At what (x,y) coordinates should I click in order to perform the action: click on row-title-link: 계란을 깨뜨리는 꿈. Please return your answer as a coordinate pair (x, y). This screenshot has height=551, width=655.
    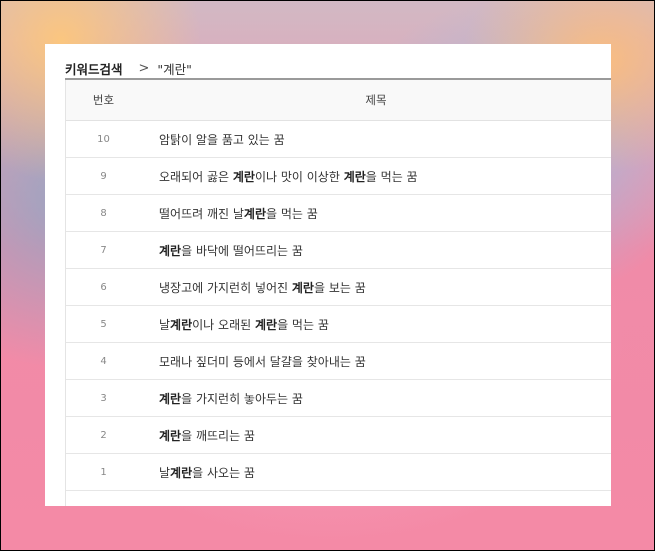
    Looking at the image, I should click on (198, 435).